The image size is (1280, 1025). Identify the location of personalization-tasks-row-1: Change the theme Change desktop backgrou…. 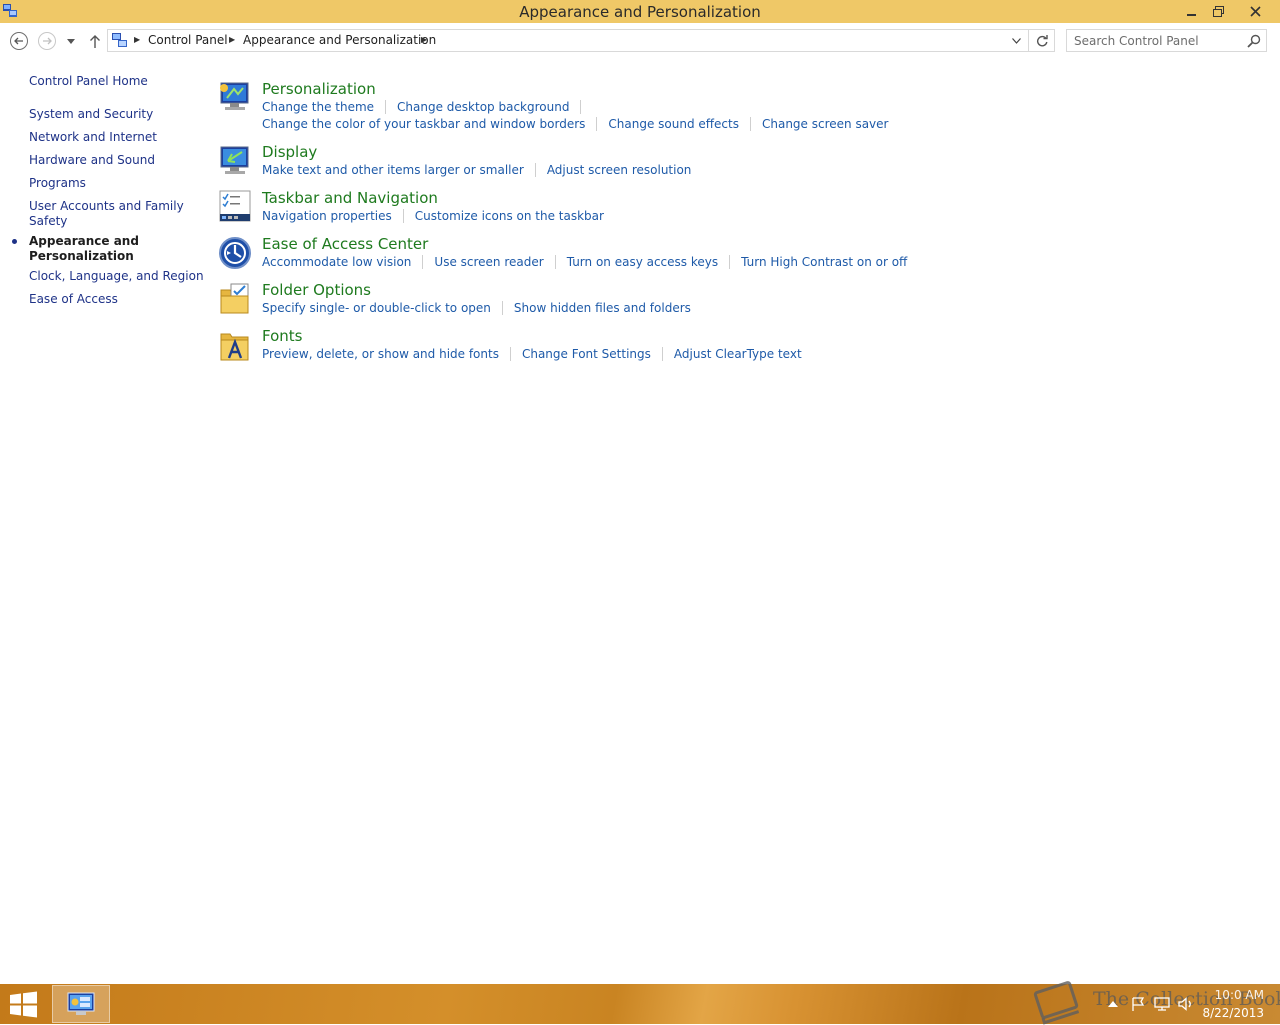
(427, 107).